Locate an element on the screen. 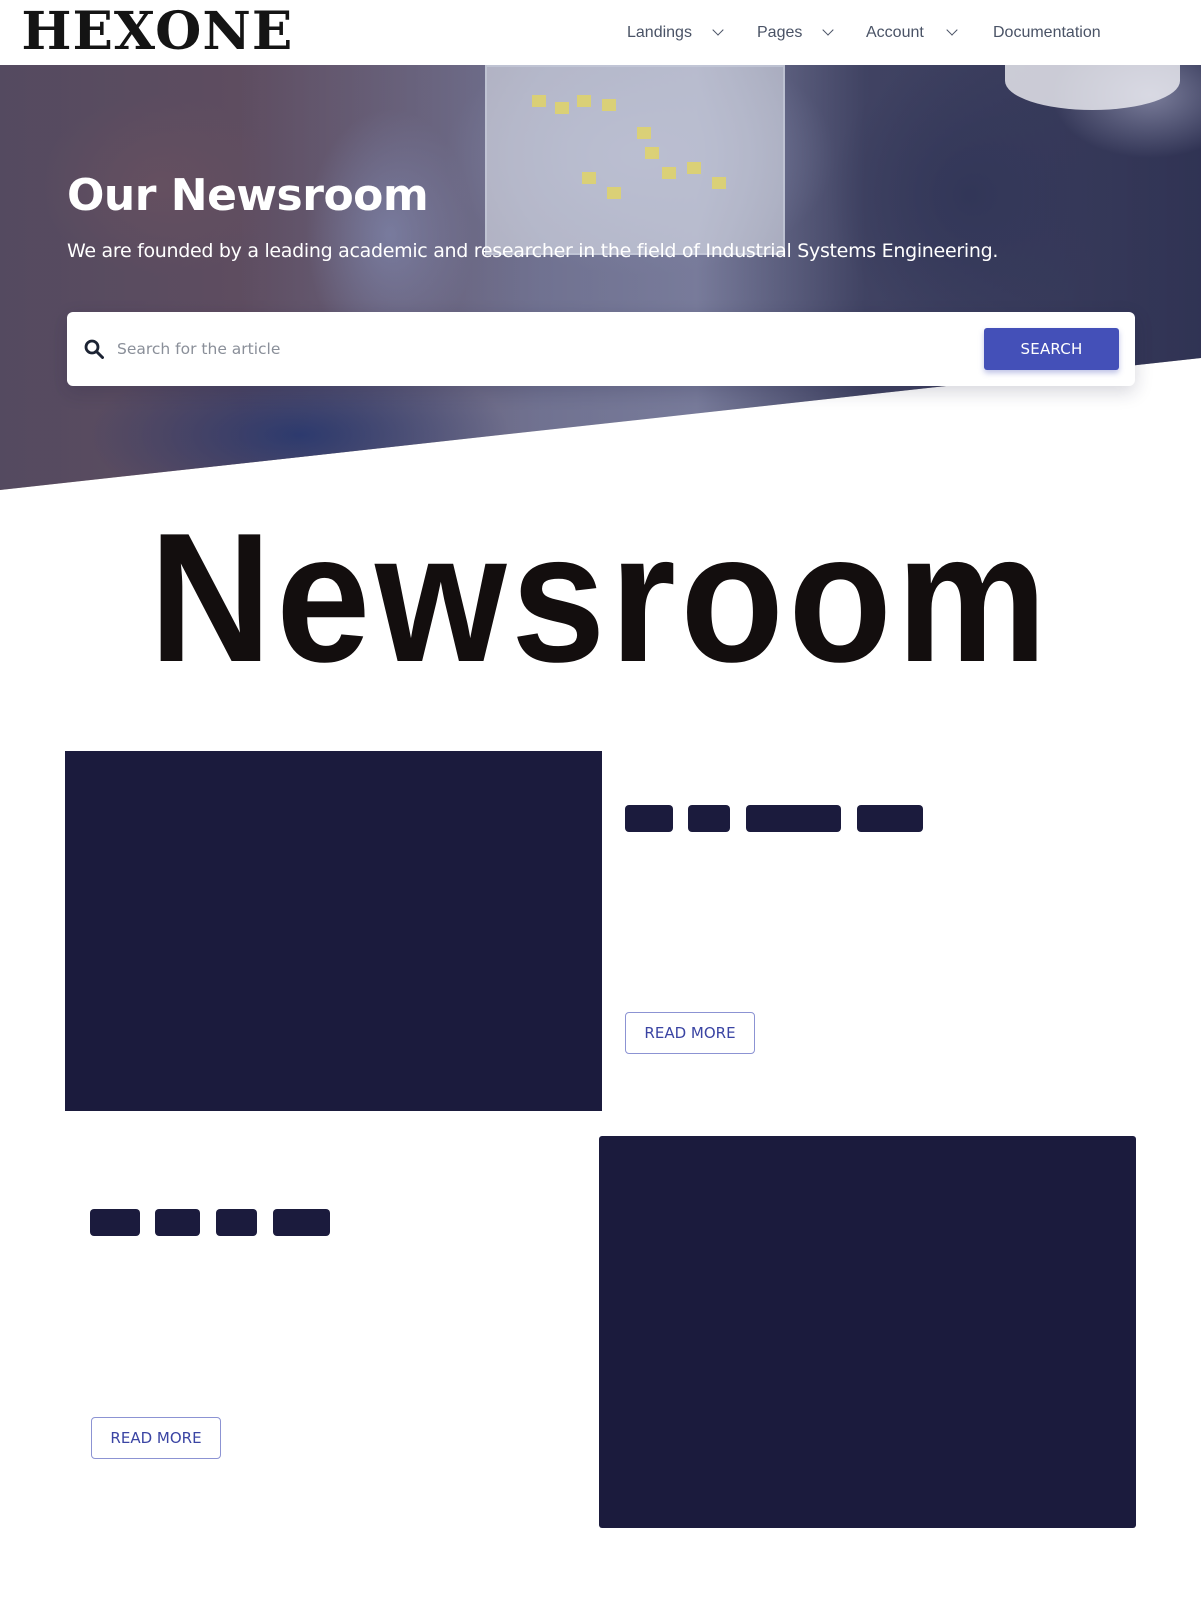 The height and width of the screenshot is (1601, 1201). nav-item-label: Documentation is located at coordinates (1047, 32).